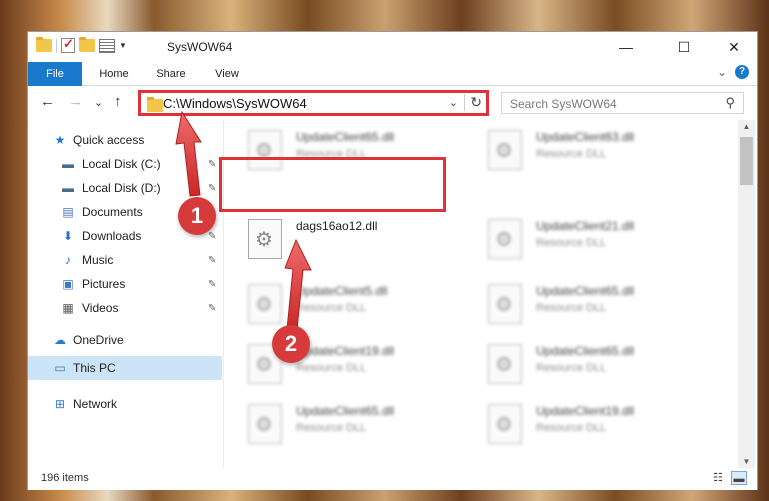 This screenshot has width=769, height=501. What do you see at coordinates (68, 260) in the screenshot?
I see `music-icon: ♪` at bounding box center [68, 260].